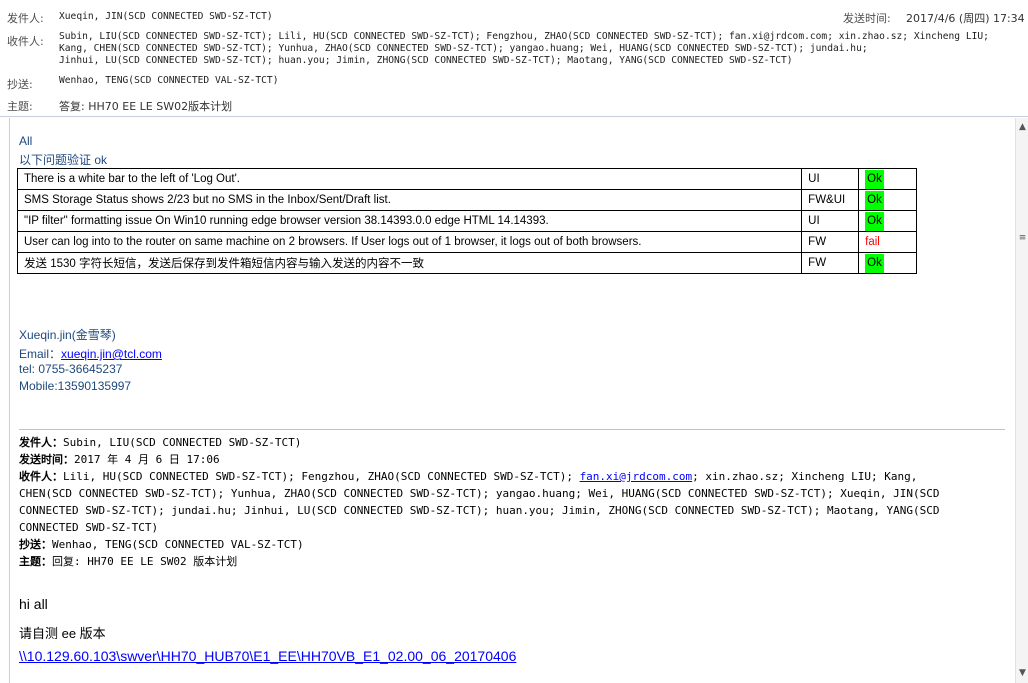  What do you see at coordinates (67, 335) in the screenshot?
I see `signature-name: Xueqin.jin(金雪琴)` at bounding box center [67, 335].